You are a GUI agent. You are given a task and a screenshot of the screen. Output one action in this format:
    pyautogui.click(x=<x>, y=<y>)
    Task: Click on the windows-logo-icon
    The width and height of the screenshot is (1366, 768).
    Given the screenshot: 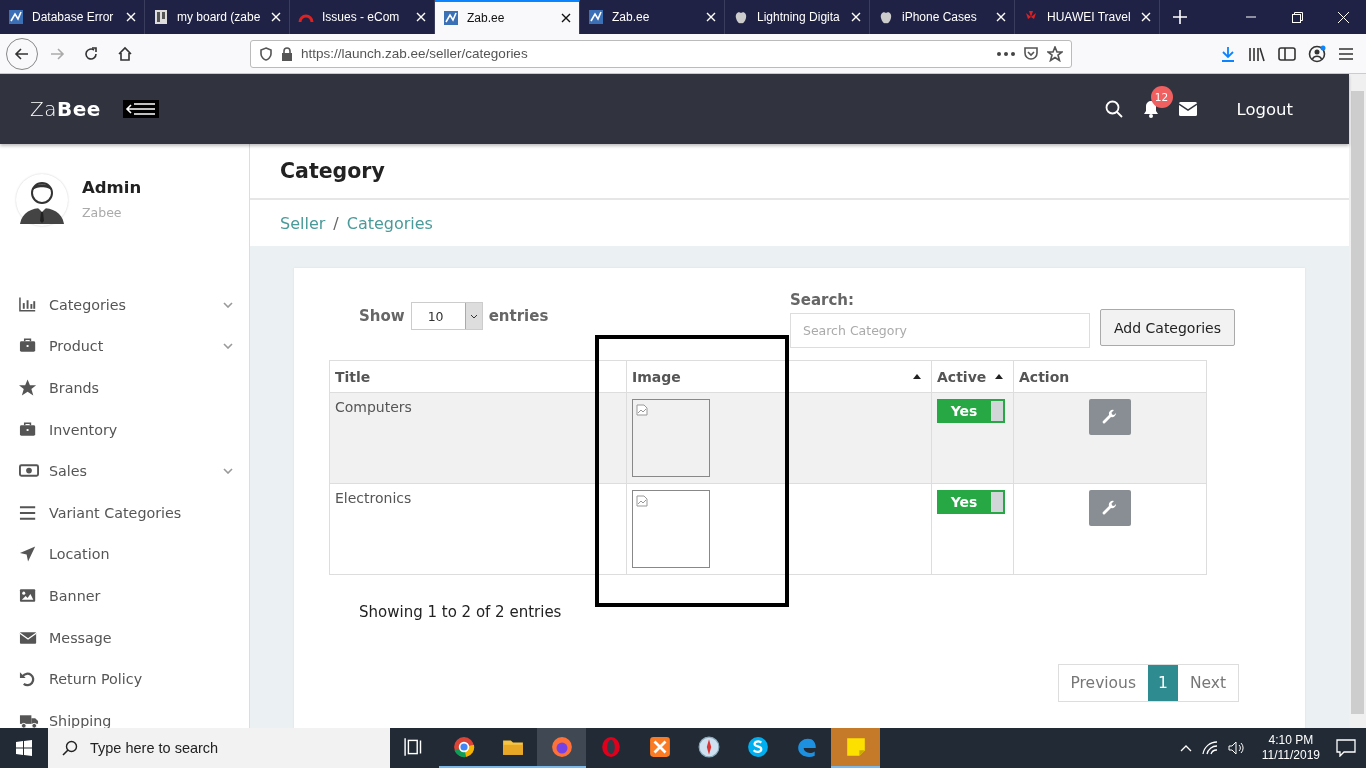 What is the action you would take?
    pyautogui.click(x=24, y=748)
    